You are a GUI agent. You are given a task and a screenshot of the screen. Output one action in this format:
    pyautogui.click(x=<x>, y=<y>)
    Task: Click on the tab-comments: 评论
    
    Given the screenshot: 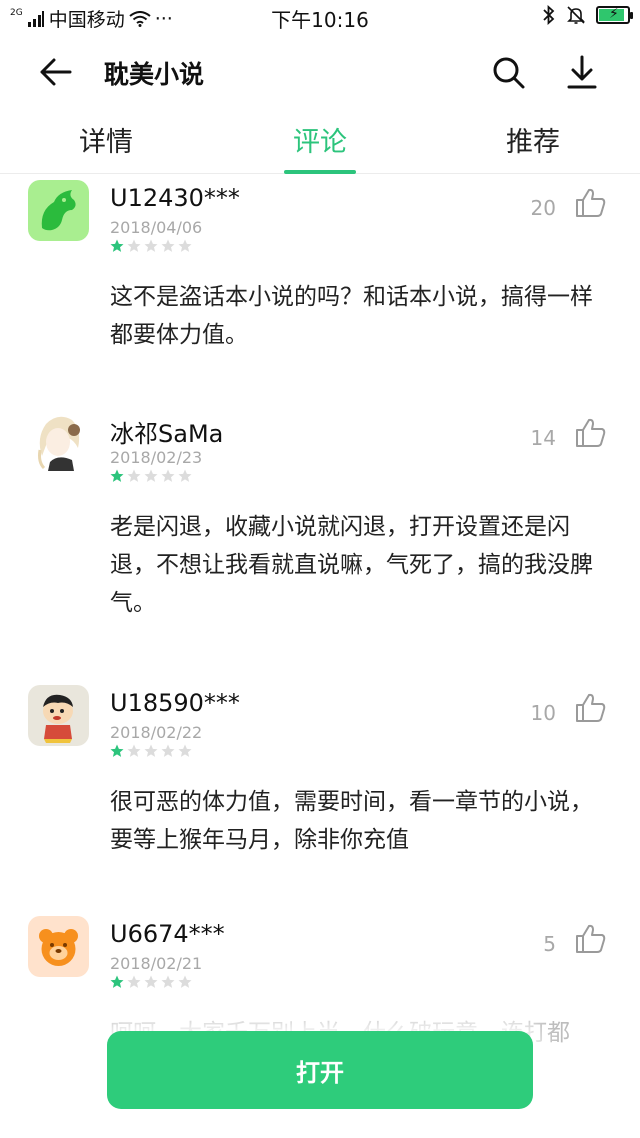 What is the action you would take?
    pyautogui.click(x=320, y=139)
    